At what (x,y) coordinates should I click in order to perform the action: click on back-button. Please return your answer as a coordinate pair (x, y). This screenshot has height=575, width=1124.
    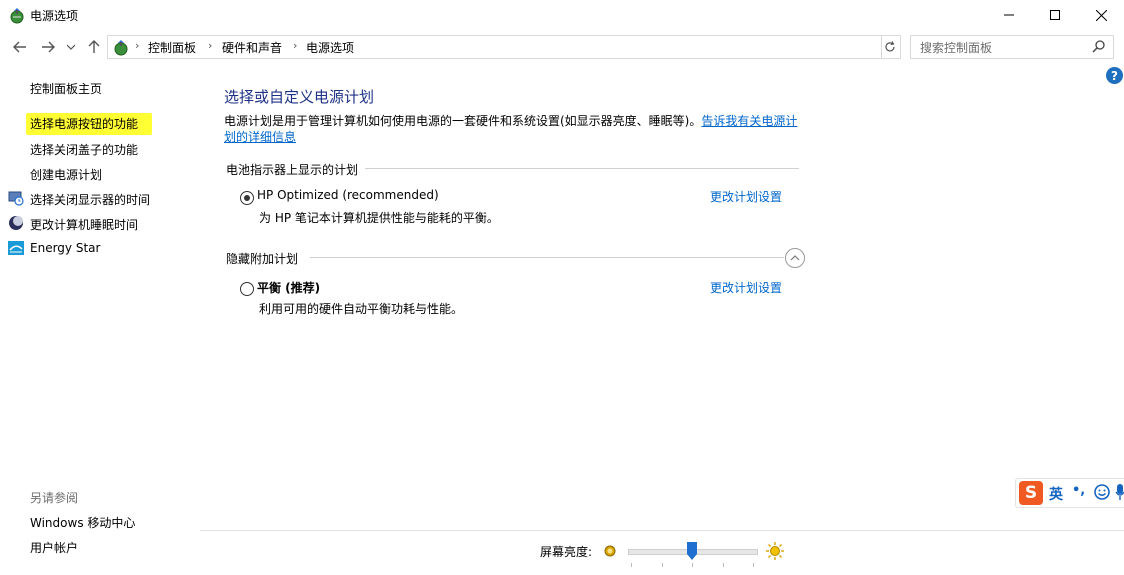
    Looking at the image, I should click on (20, 47).